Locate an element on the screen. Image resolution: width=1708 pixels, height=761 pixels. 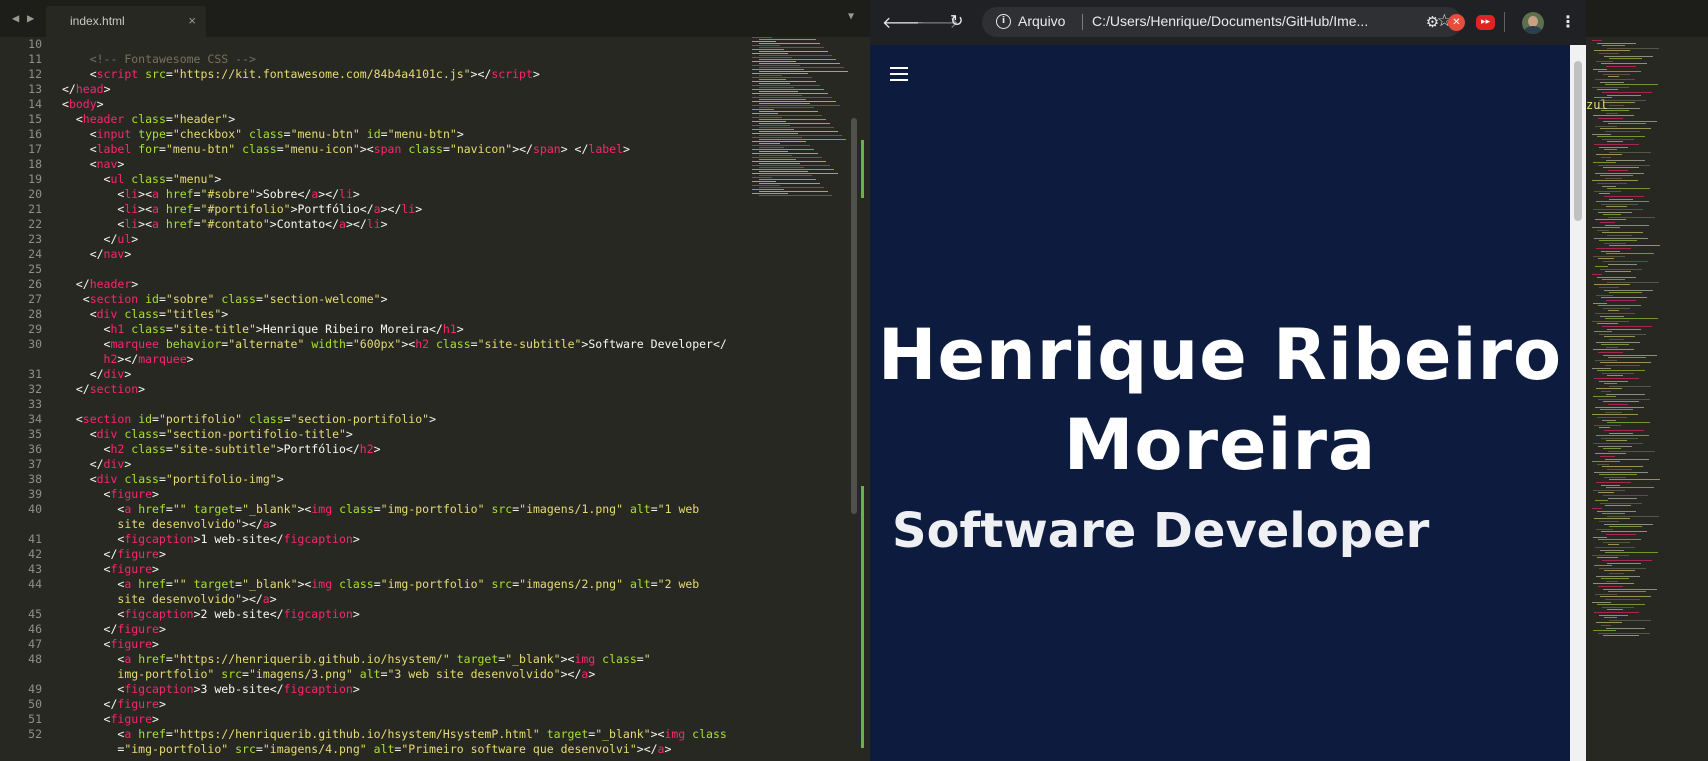
code-line: <div class="titles"> is located at coordinates (412, 314).